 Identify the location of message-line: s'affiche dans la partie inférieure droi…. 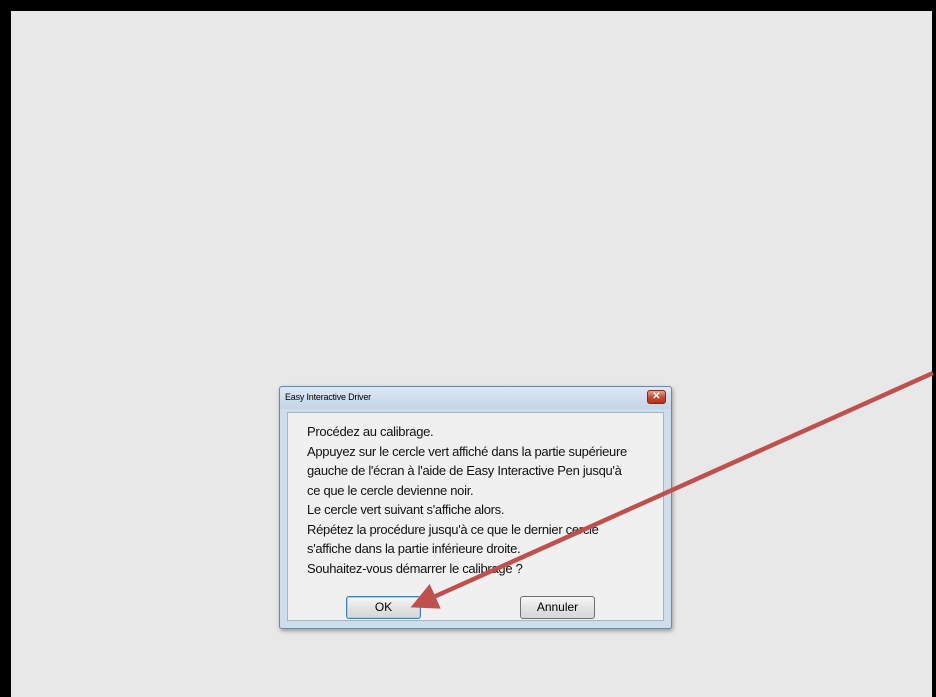
(414, 548).